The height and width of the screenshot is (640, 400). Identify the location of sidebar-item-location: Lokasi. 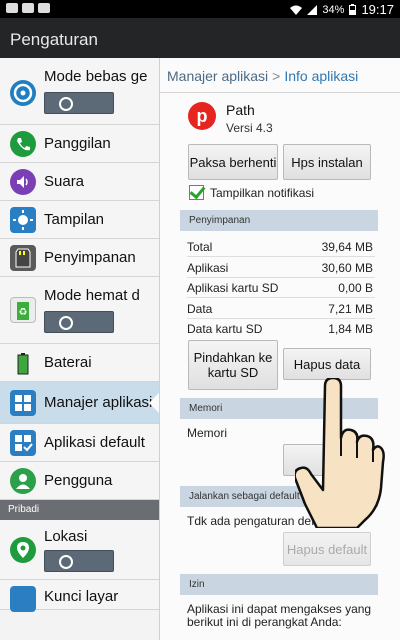
(79, 550).